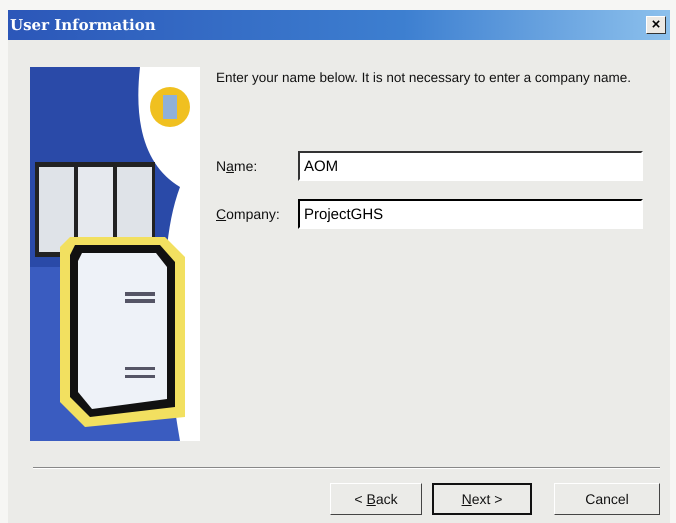 Image resolution: width=676 pixels, height=523 pixels. What do you see at coordinates (607, 499) in the screenshot?
I see `dialog-button: Cancel` at bounding box center [607, 499].